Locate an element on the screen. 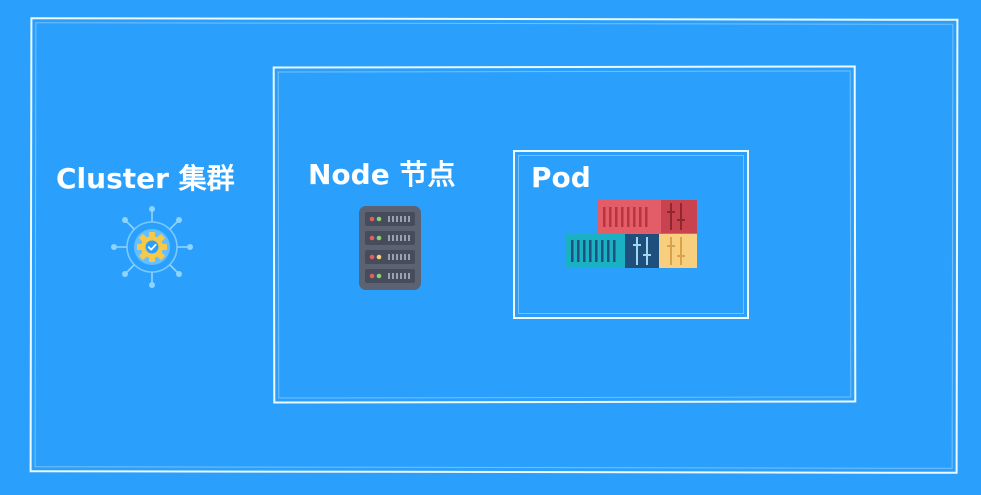  cluster-gear-icon is located at coordinates (152, 247).